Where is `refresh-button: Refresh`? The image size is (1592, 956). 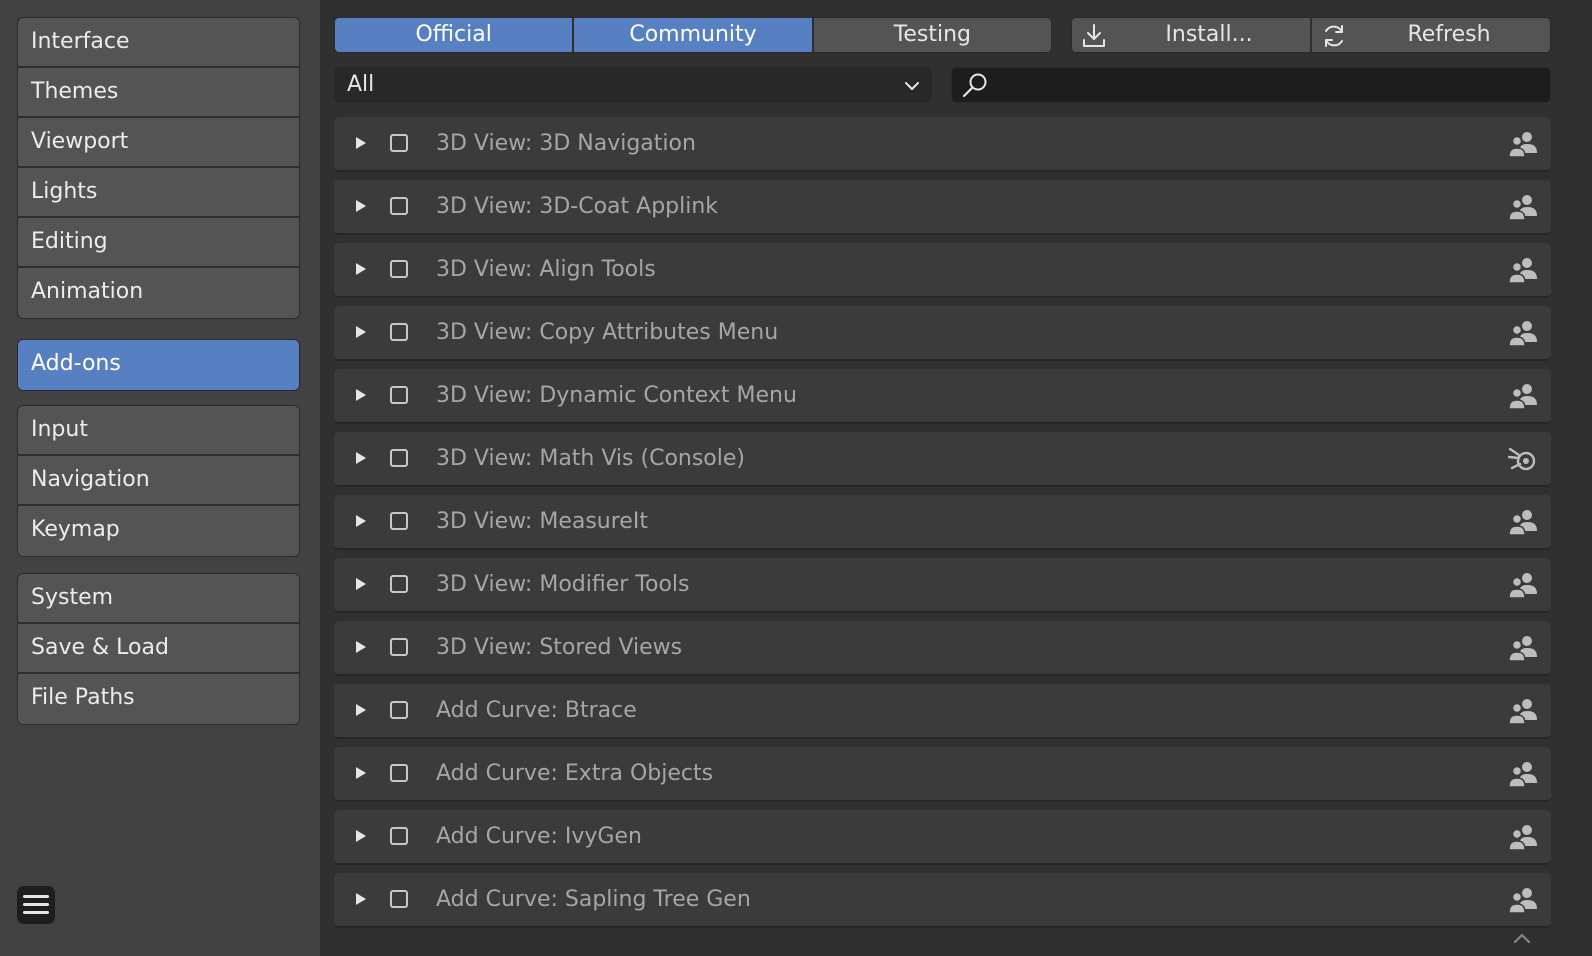
refresh-button: Refresh is located at coordinates (1431, 35).